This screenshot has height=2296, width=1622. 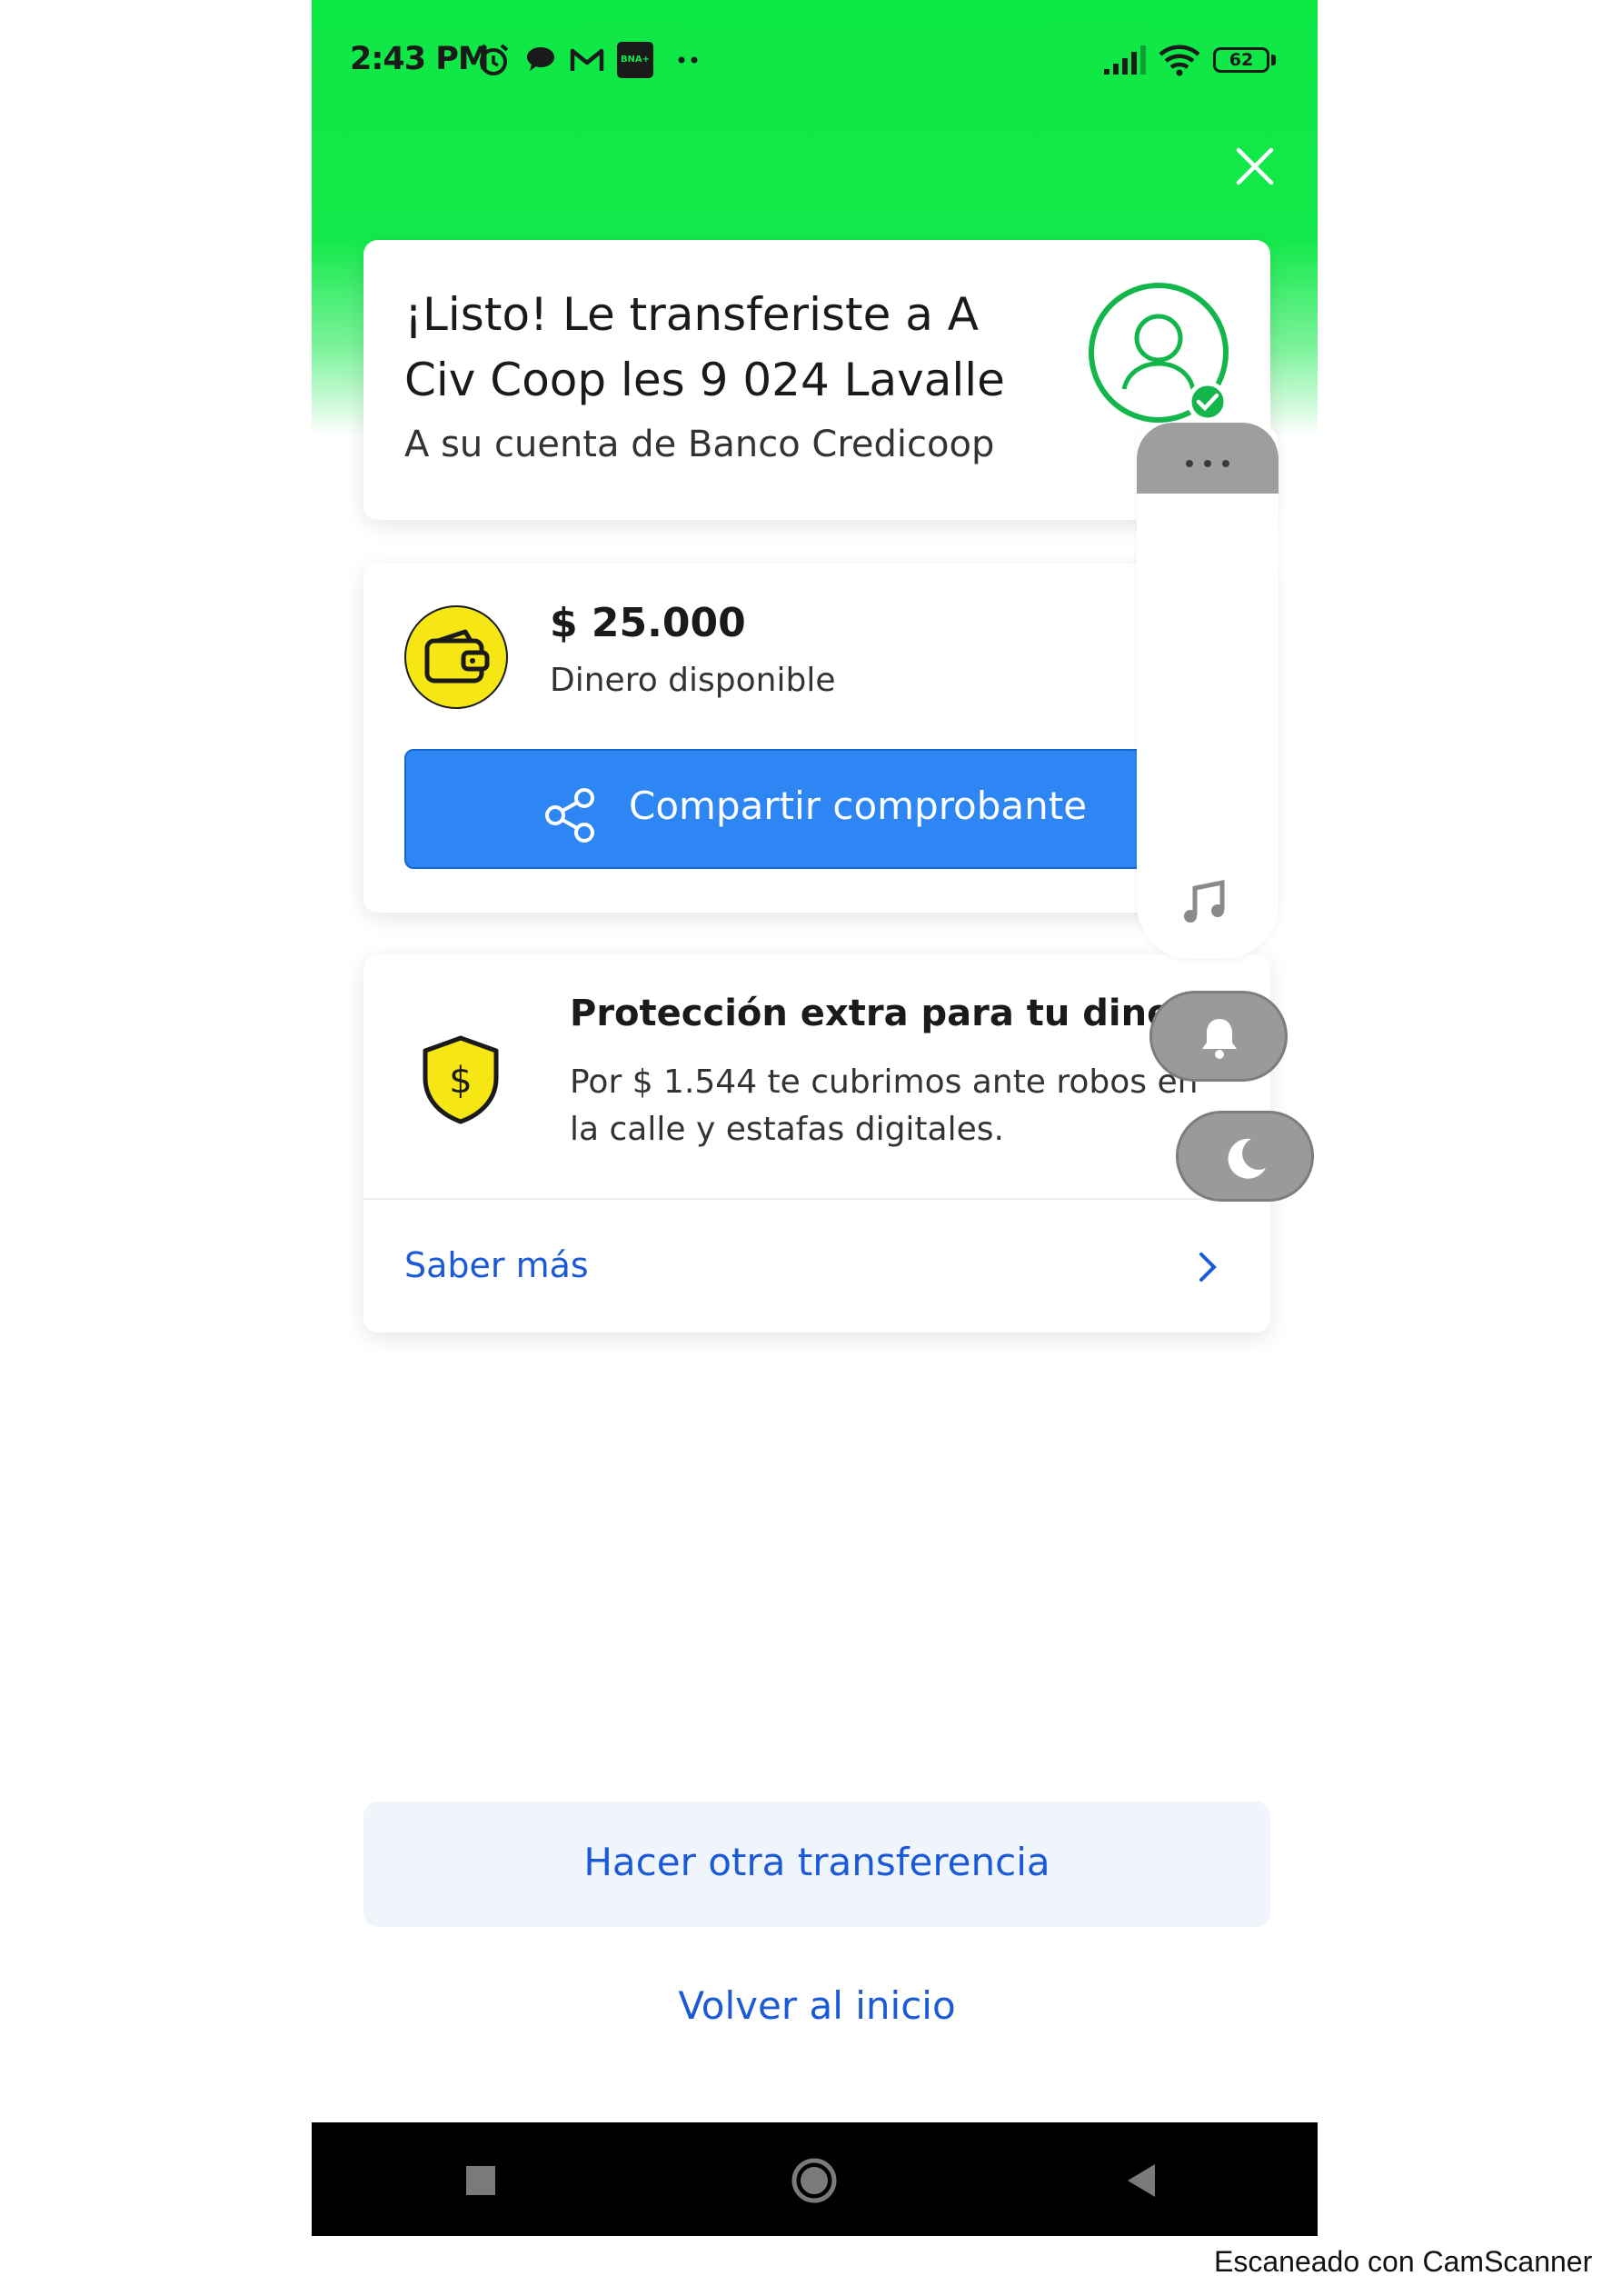 I want to click on gmail-icon, so click(x=587, y=59).